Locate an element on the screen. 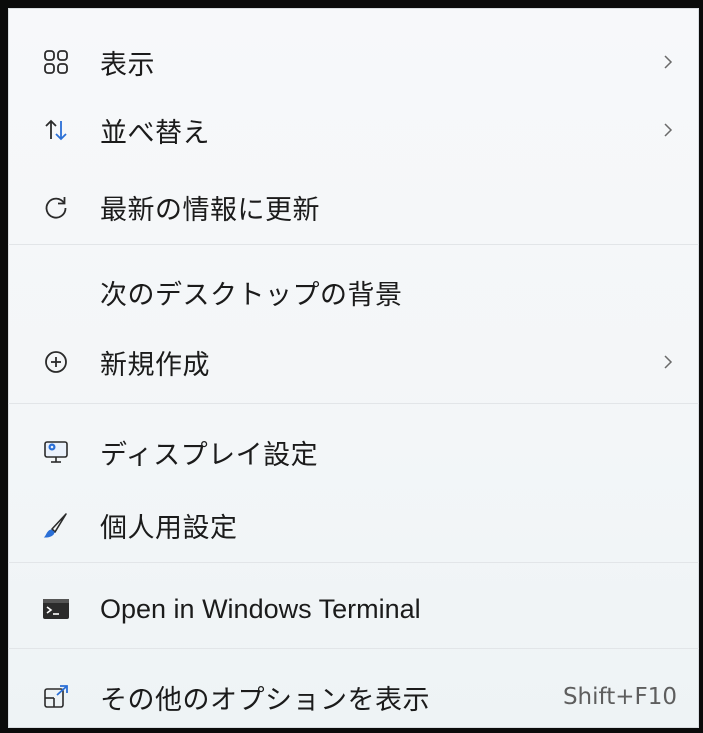  menu-item-label: その他のオプションを表示 is located at coordinates (265, 700).